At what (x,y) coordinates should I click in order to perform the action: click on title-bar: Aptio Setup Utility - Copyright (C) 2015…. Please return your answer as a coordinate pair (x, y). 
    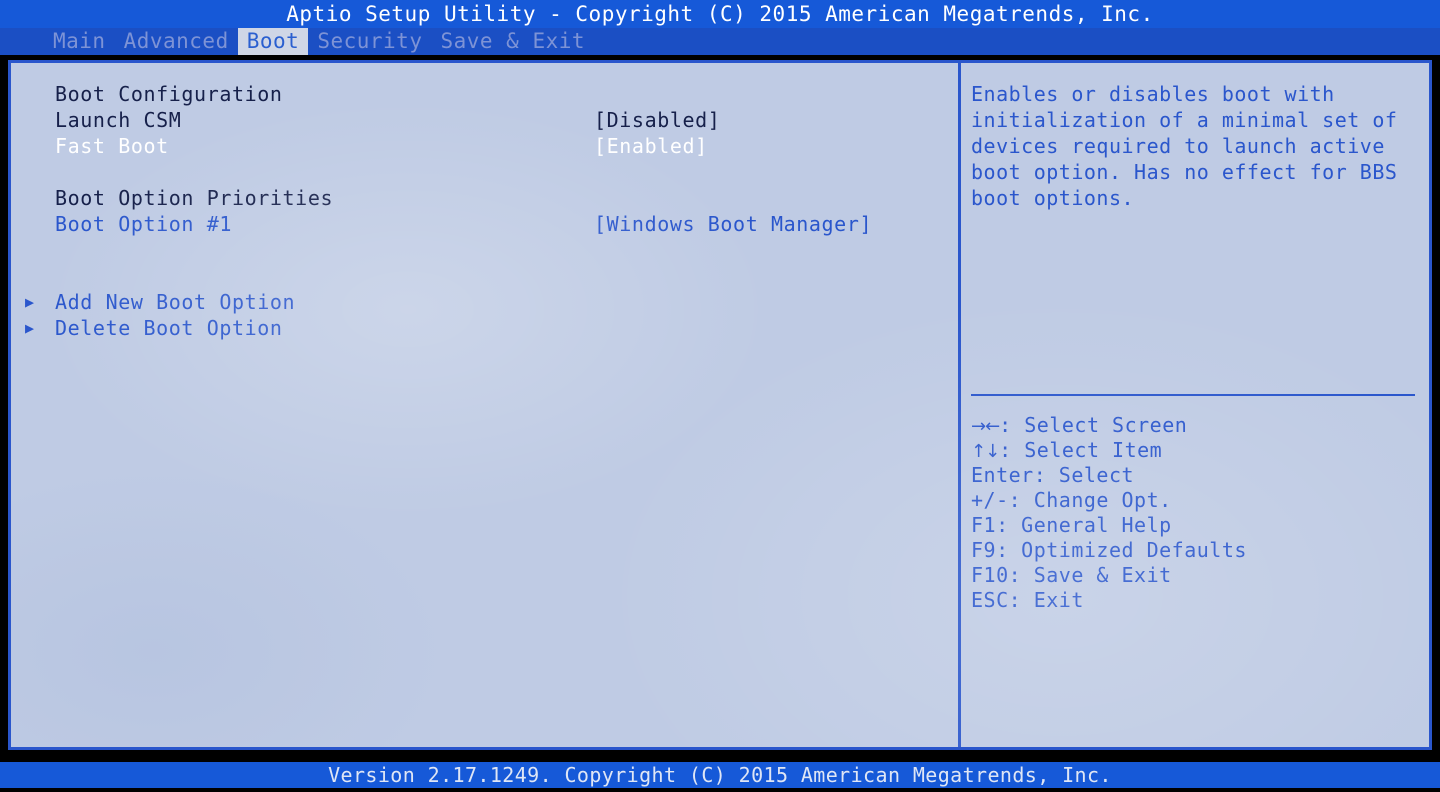
    Looking at the image, I should click on (720, 14).